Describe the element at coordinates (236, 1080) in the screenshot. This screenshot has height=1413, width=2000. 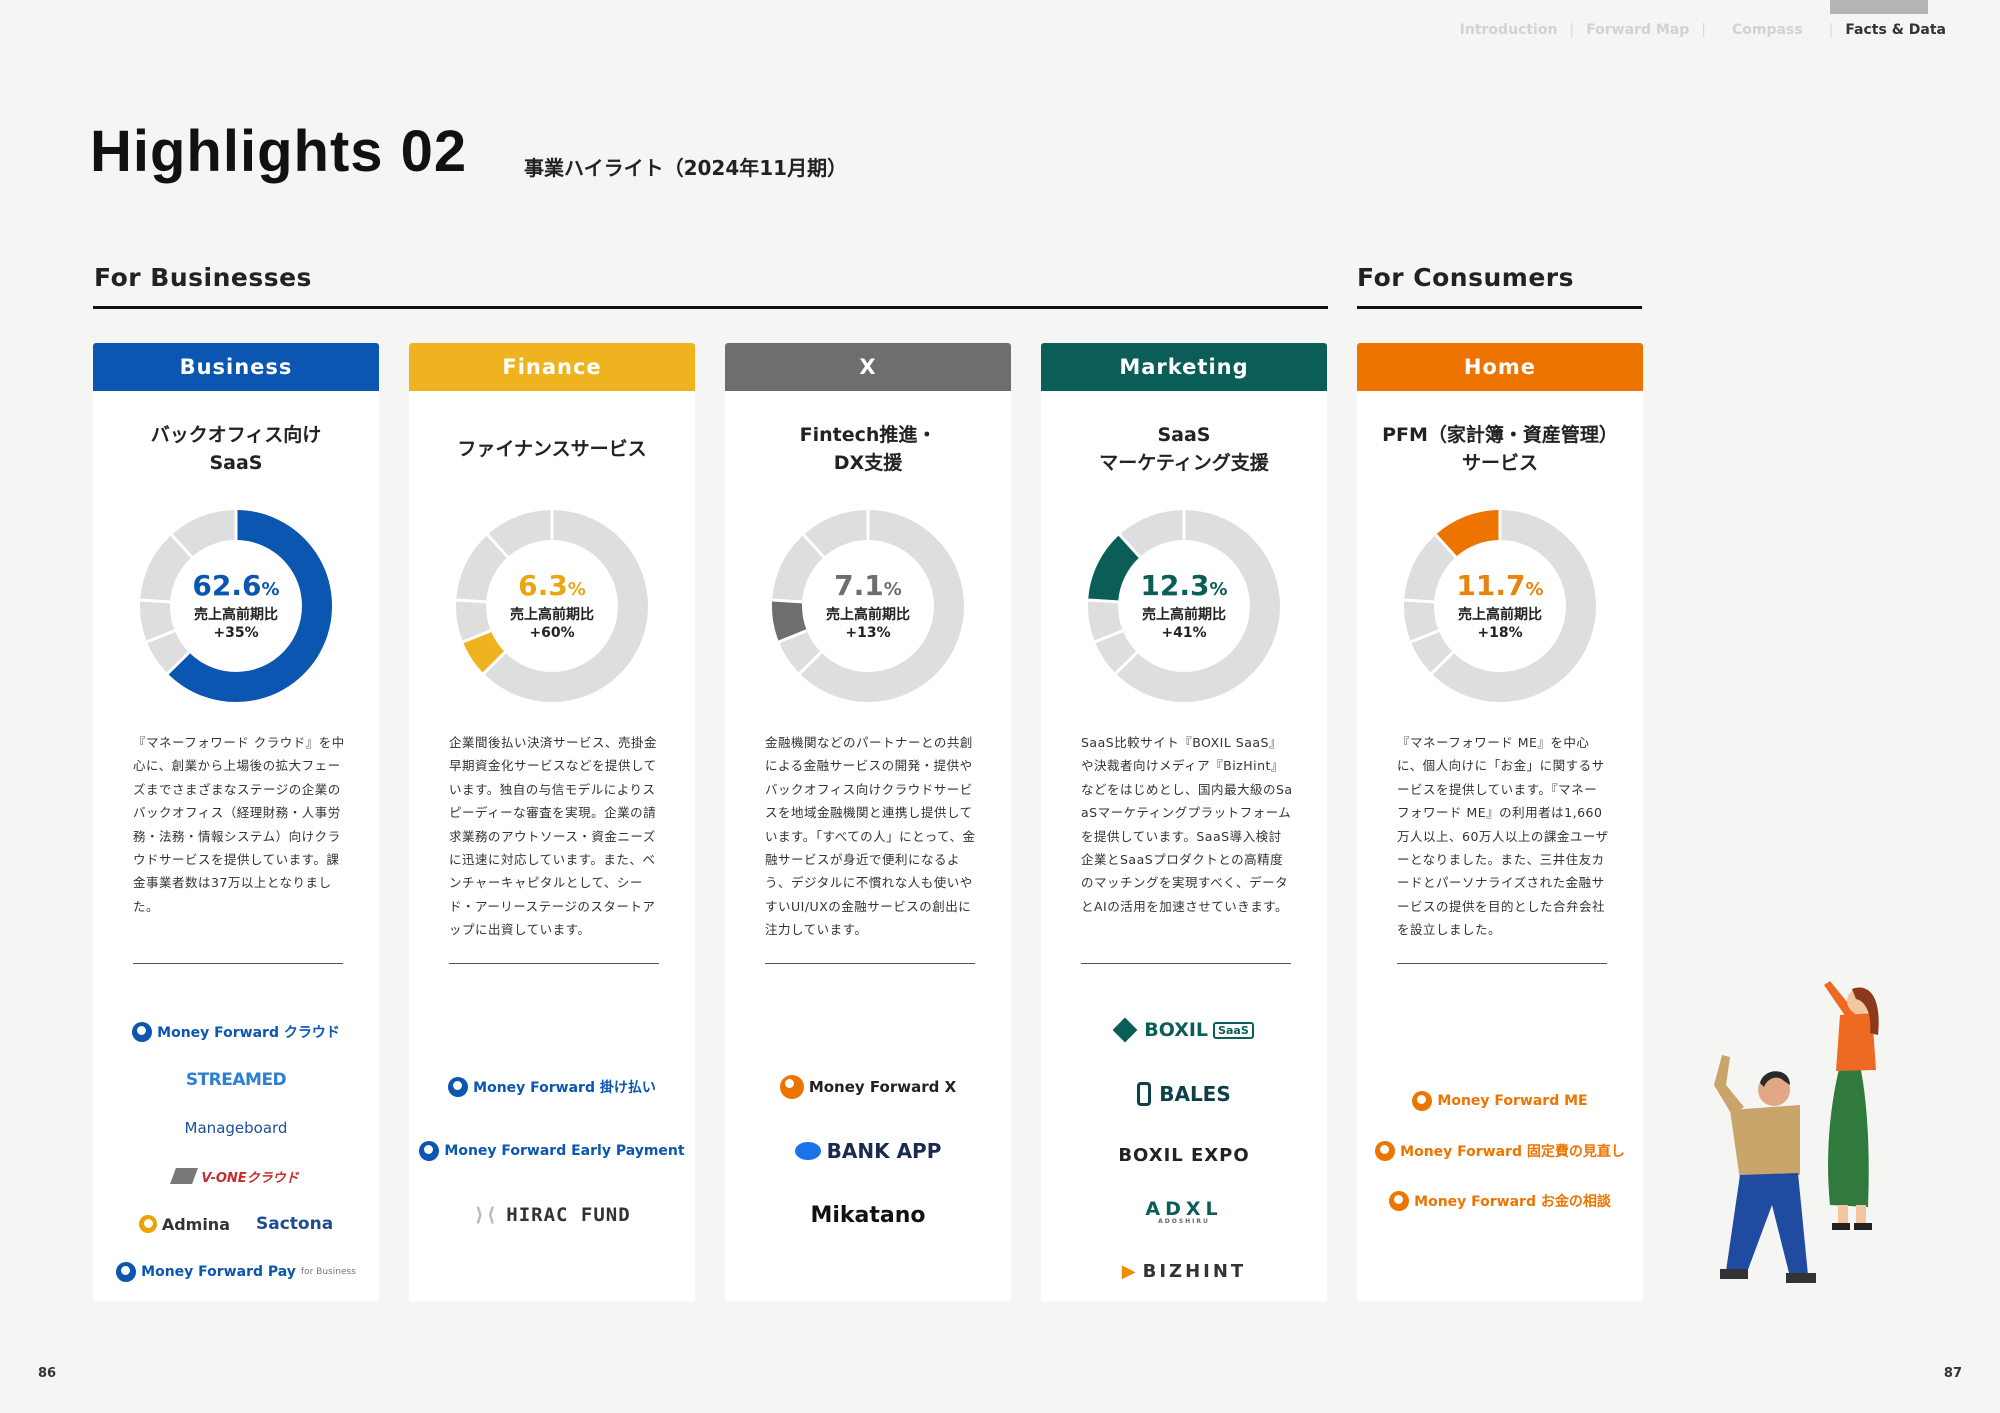
I see `logo-streamed: STREAMED` at that location.